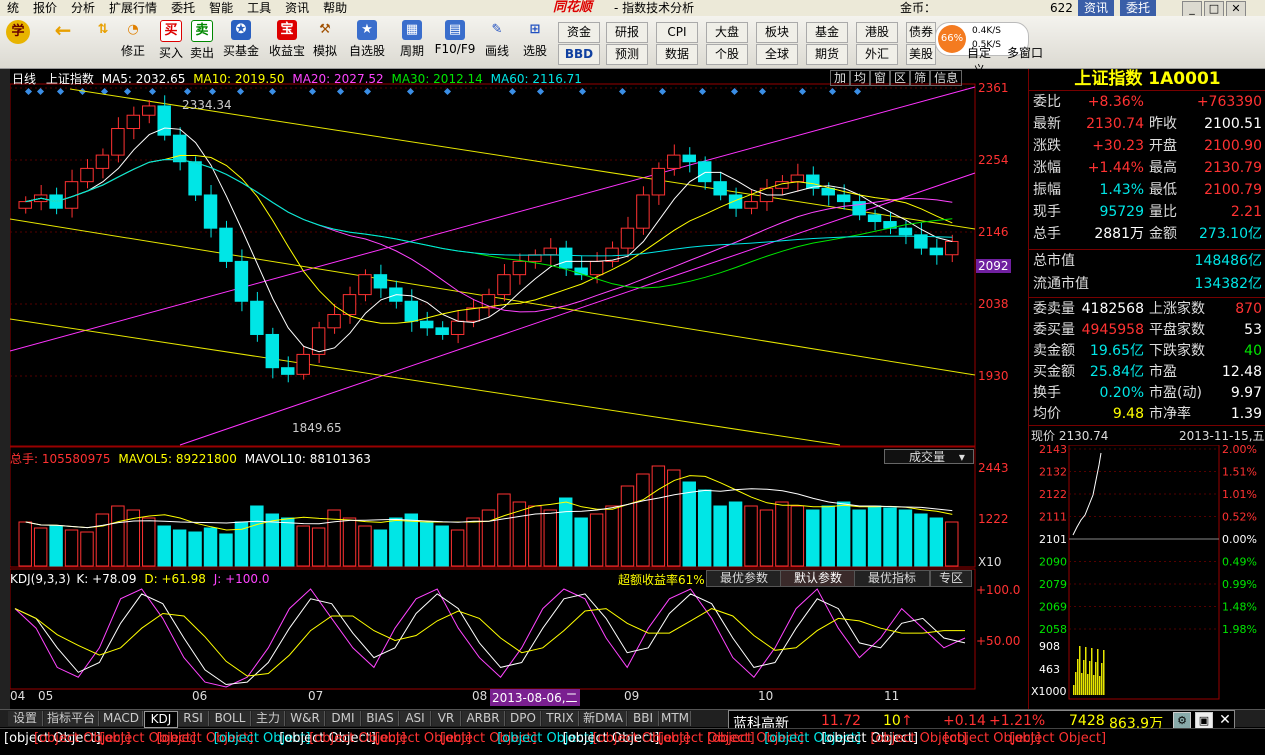 The height and width of the screenshot is (755, 1265). What do you see at coordinates (892, 696) in the screenshot?
I see `date-tick: 11` at bounding box center [892, 696].